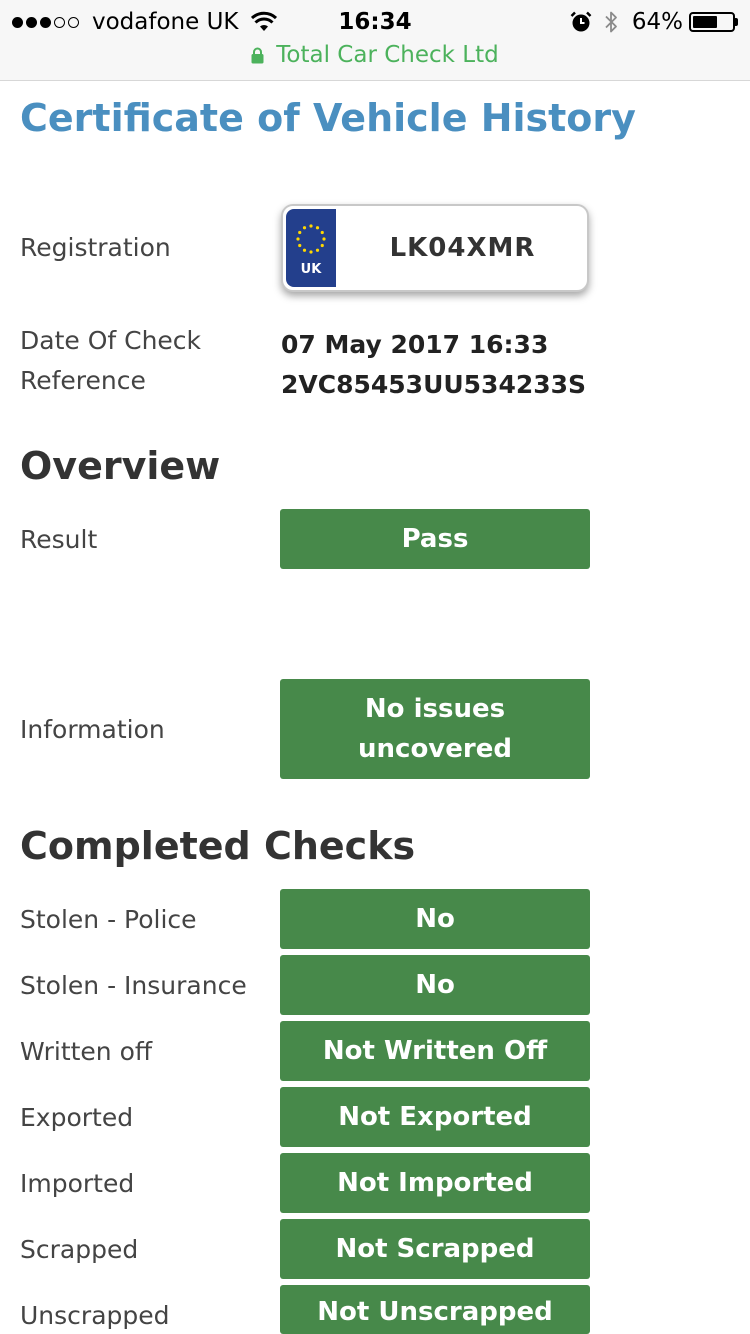 Image resolution: width=750 pixels, height=1334 pixels. Describe the element at coordinates (435, 1309) in the screenshot. I see `check-result-unscrapped: Not Unscrapped` at that location.